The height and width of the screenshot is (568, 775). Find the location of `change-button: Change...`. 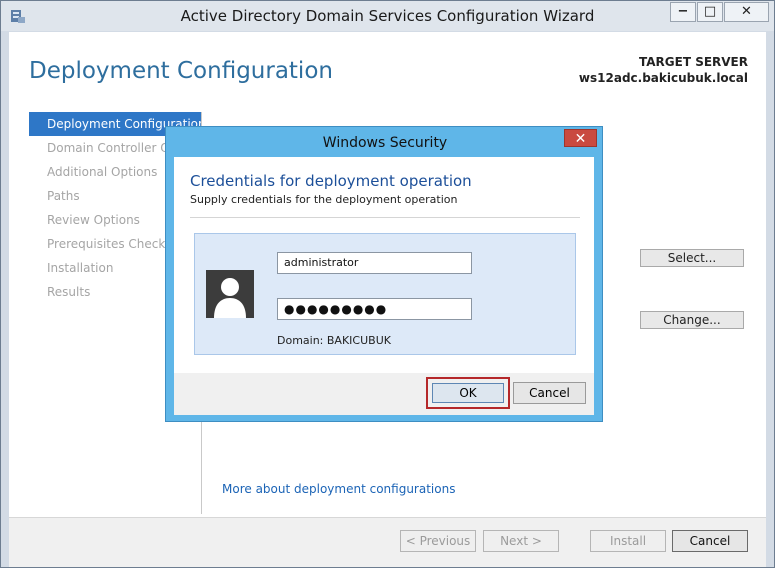

change-button: Change... is located at coordinates (692, 320).